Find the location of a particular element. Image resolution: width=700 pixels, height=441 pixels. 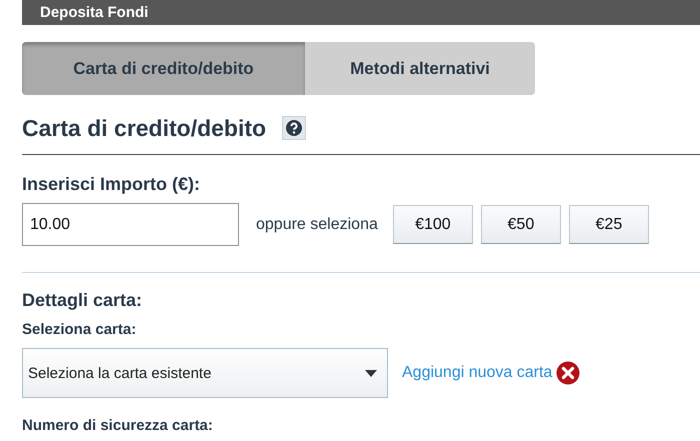

or-text: oppure seleziona is located at coordinates (317, 225).